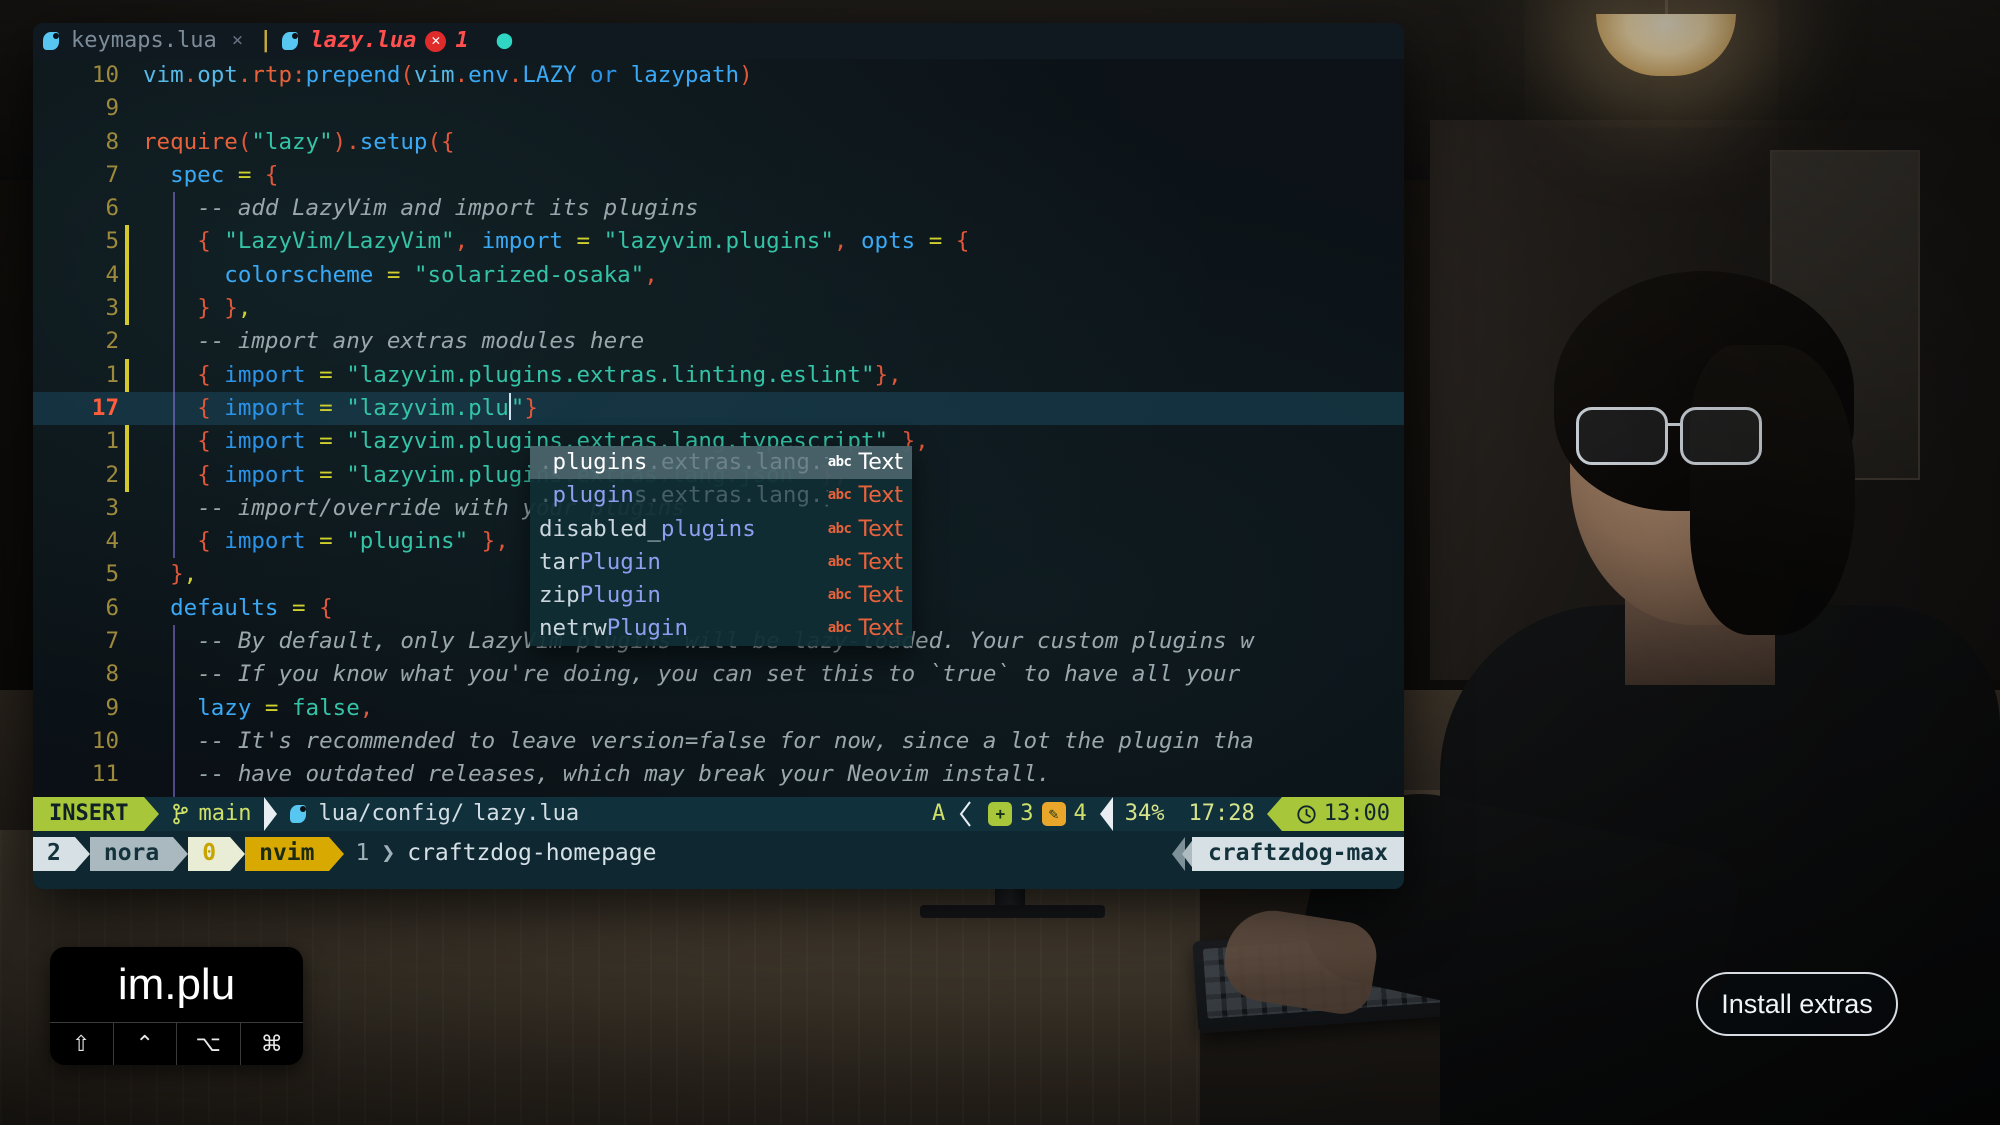  What do you see at coordinates (718, 108) in the screenshot?
I see `code-line: 9` at bounding box center [718, 108].